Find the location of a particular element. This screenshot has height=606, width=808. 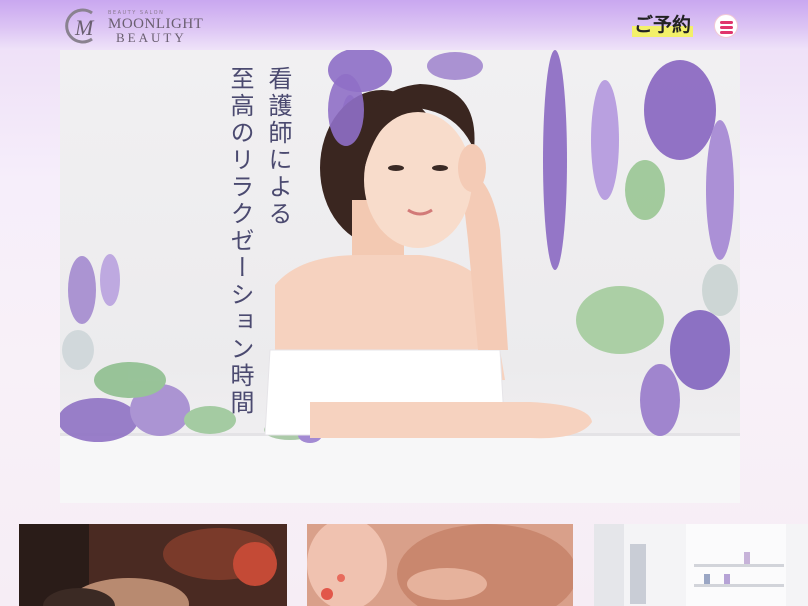

logo-mark-letter: M is located at coordinates (84, 27).